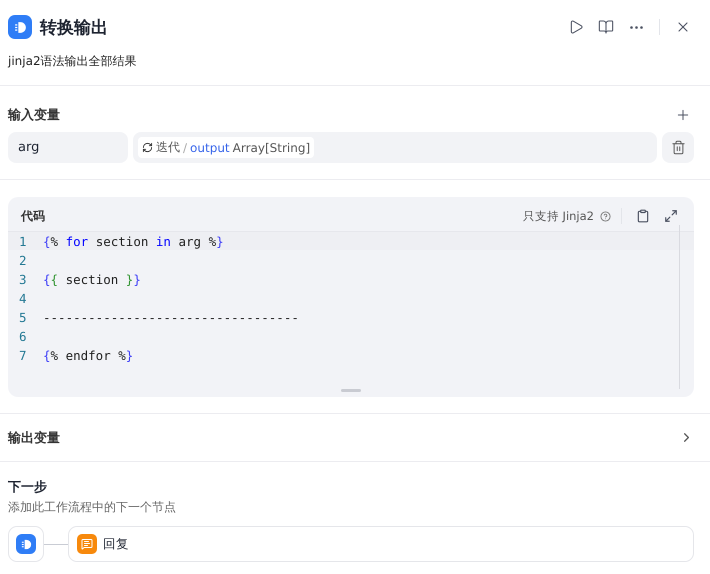  Describe the element at coordinates (87, 544) in the screenshot. I see `chat-icon` at that location.